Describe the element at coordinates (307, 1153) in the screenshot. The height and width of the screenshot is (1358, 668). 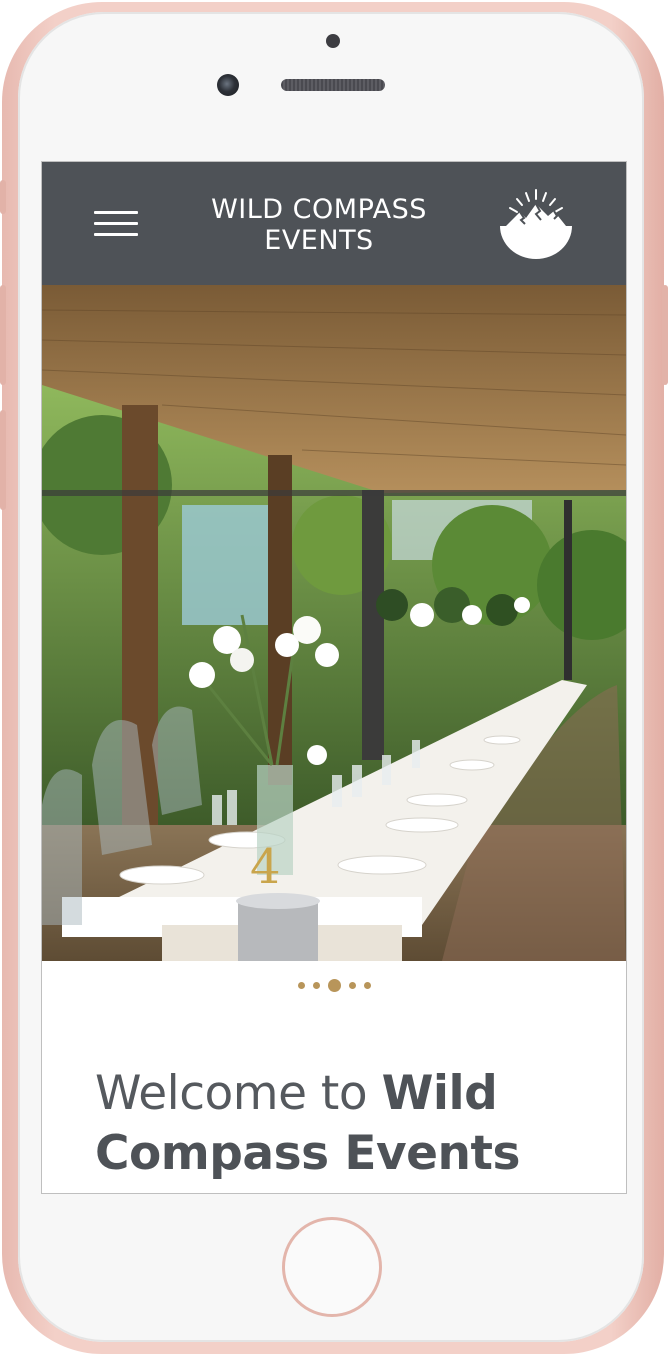
I see `welcome-brand-line2: Compass Events` at that location.